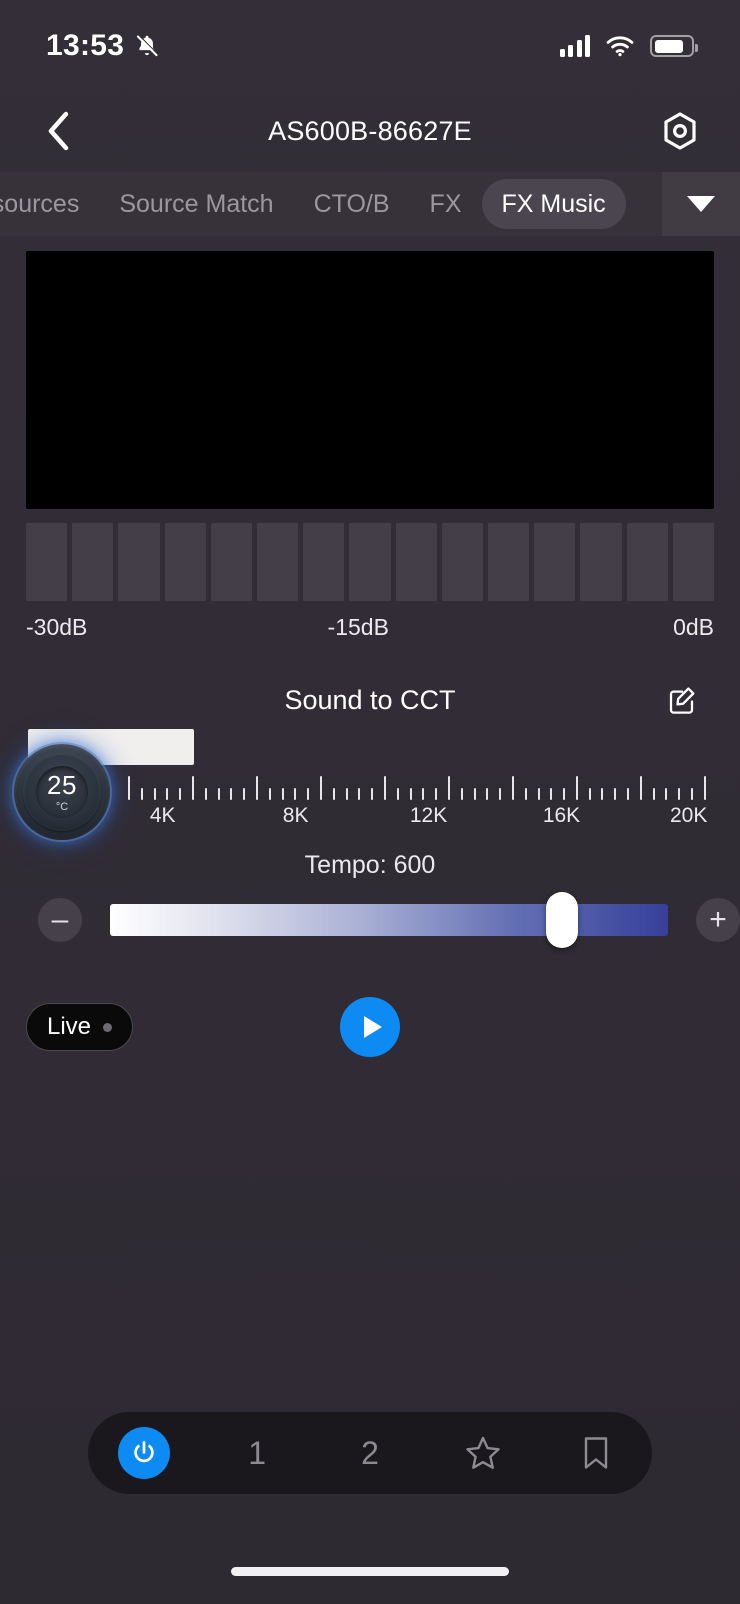 This screenshot has height=1604, width=740. I want to click on status-bar-right, so click(628, 46).